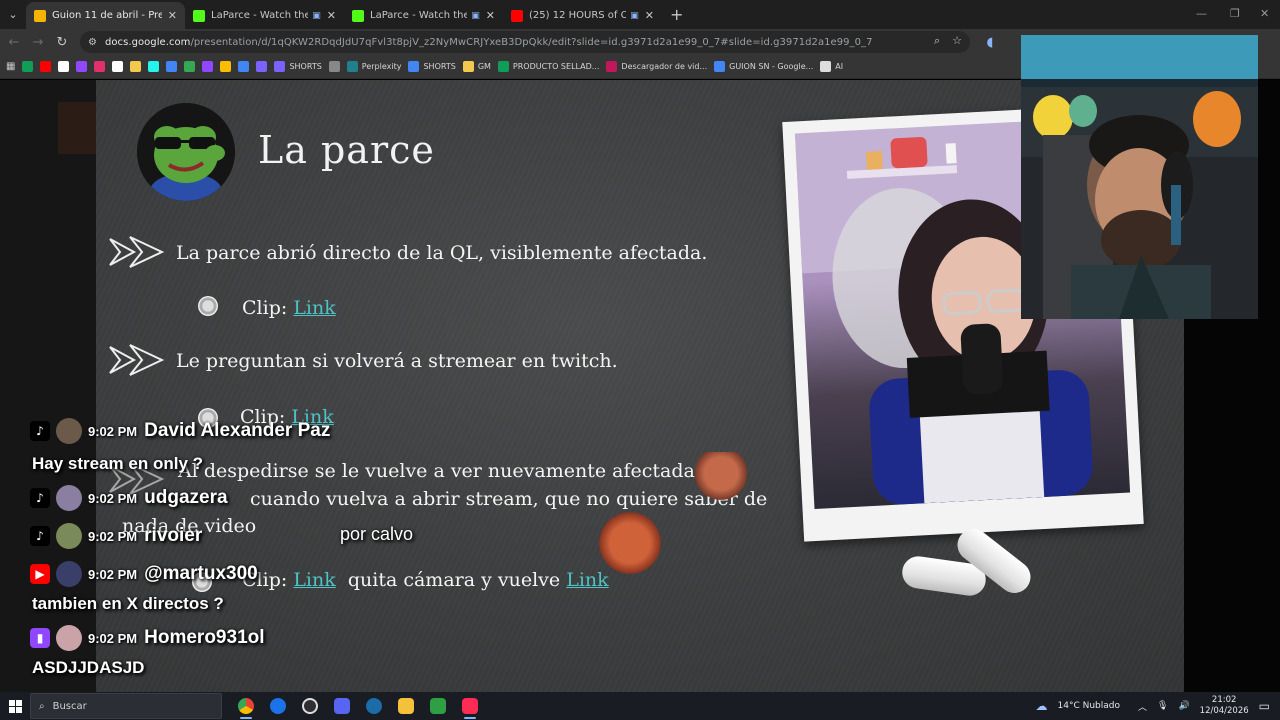 The width and height of the screenshot is (1280, 720). What do you see at coordinates (406, 706) in the screenshot?
I see `taskbar-explorer-icon` at bounding box center [406, 706].